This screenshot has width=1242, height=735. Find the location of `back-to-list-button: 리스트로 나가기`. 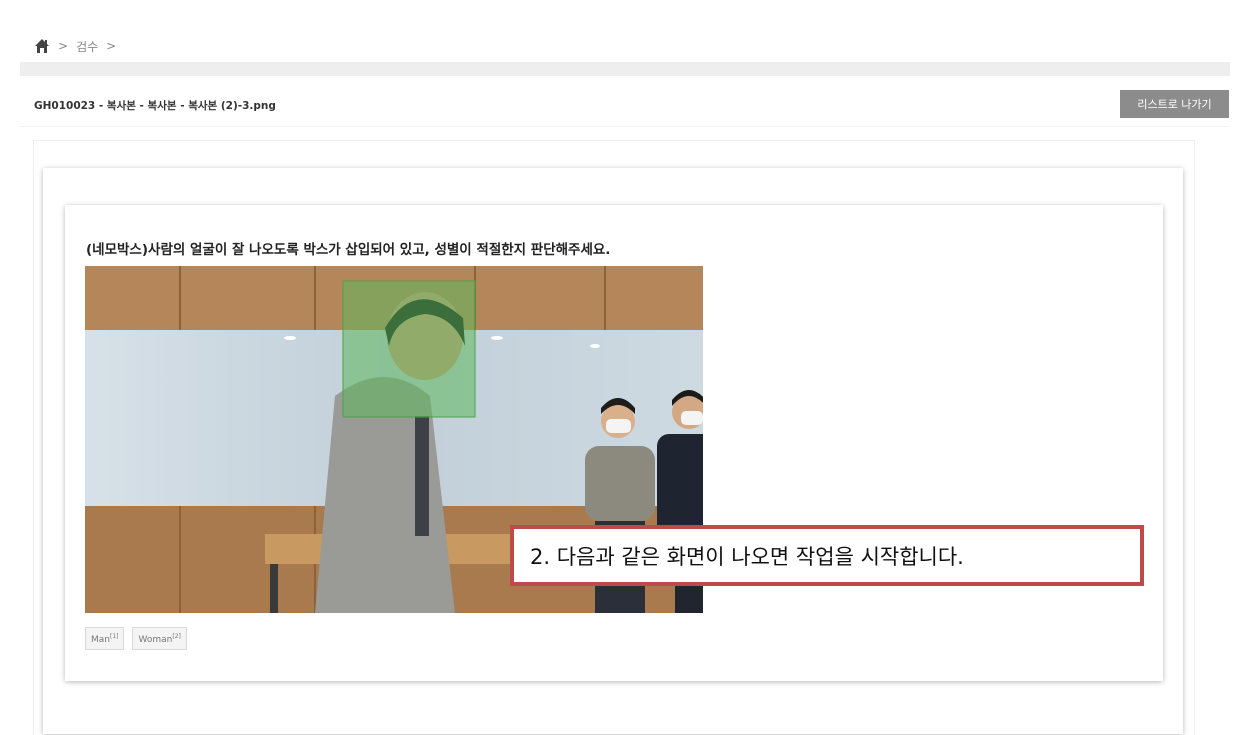

back-to-list-button: 리스트로 나가기 is located at coordinates (1174, 104).